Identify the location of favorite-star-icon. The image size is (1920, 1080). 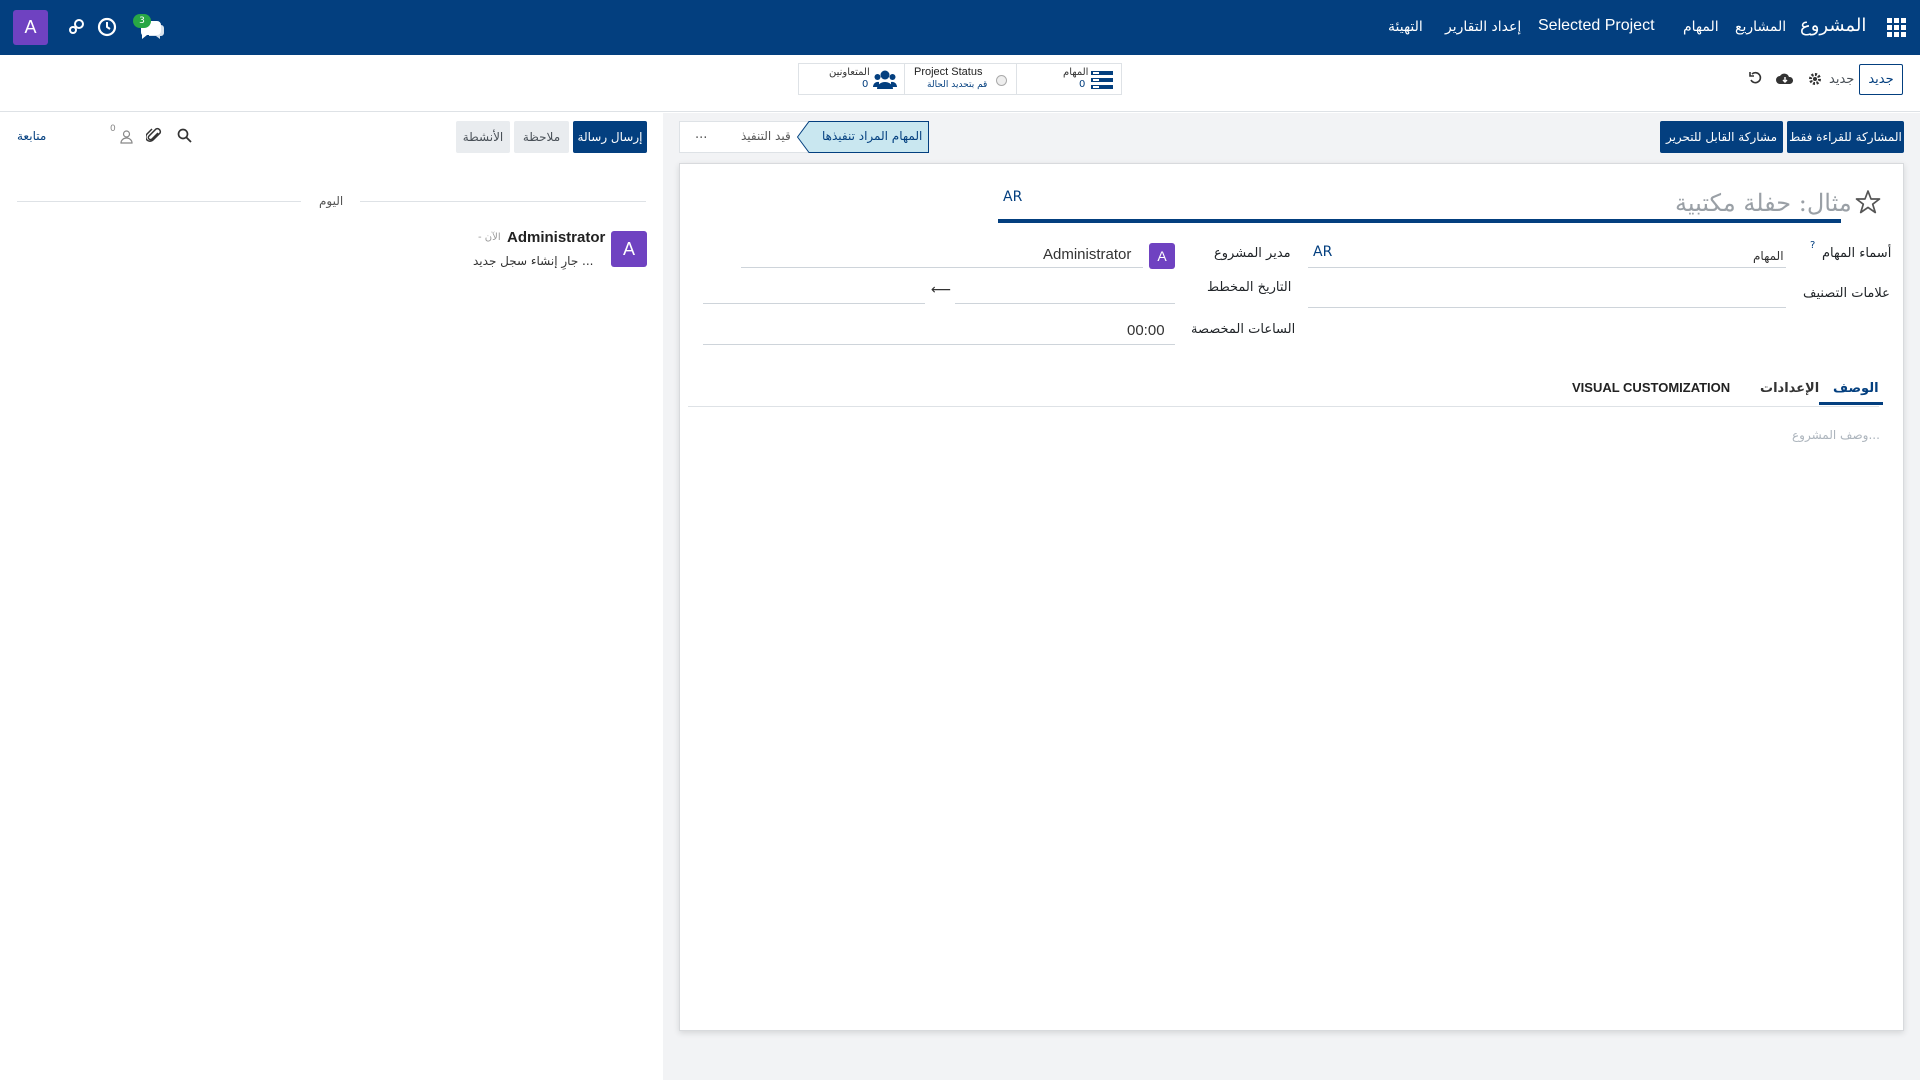
(1868, 202).